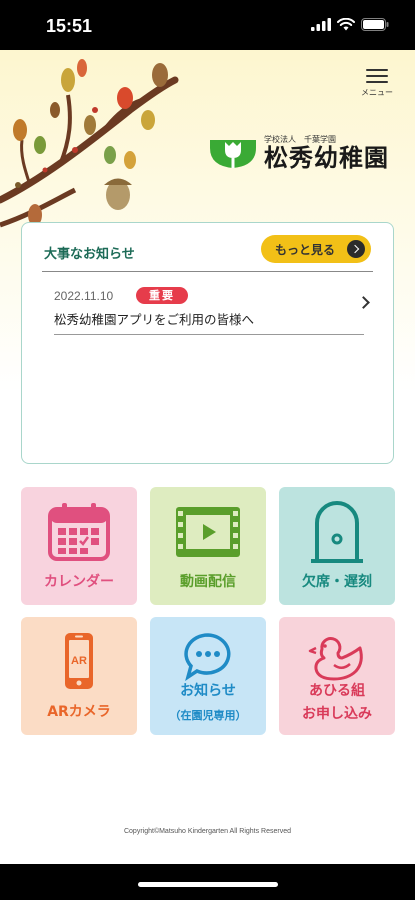 The width and height of the screenshot is (415, 900). I want to click on divider, so click(207, 271).